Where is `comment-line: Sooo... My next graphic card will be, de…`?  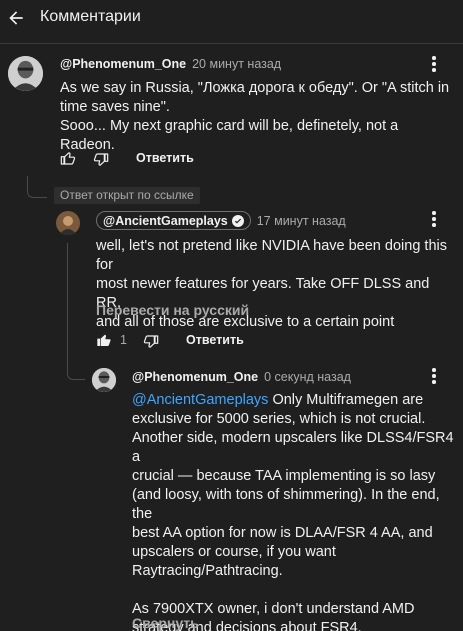
comment-line: Sooo... My next graphic card will be, de… is located at coordinates (229, 135).